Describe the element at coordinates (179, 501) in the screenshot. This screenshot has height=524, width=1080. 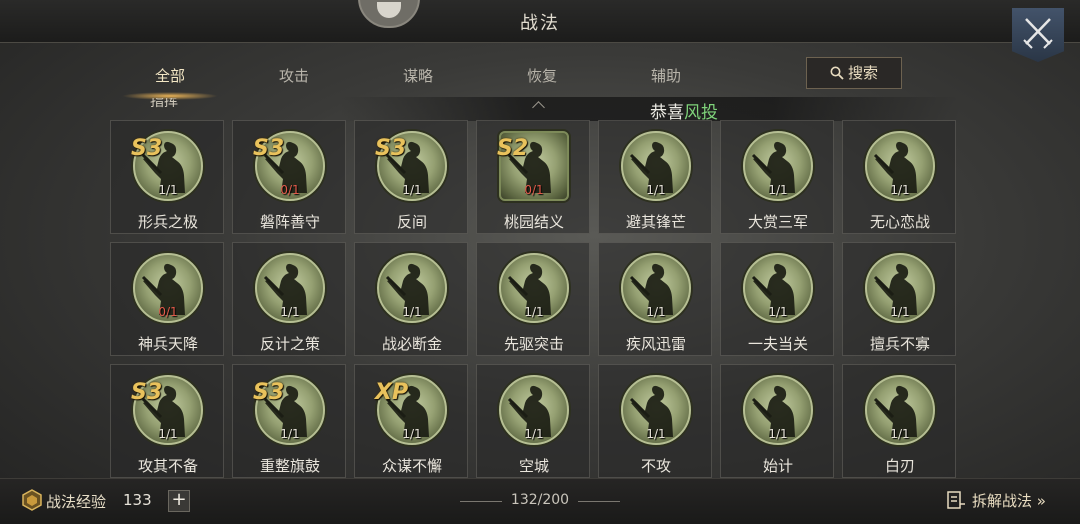
I see `add-exp-button: +` at that location.